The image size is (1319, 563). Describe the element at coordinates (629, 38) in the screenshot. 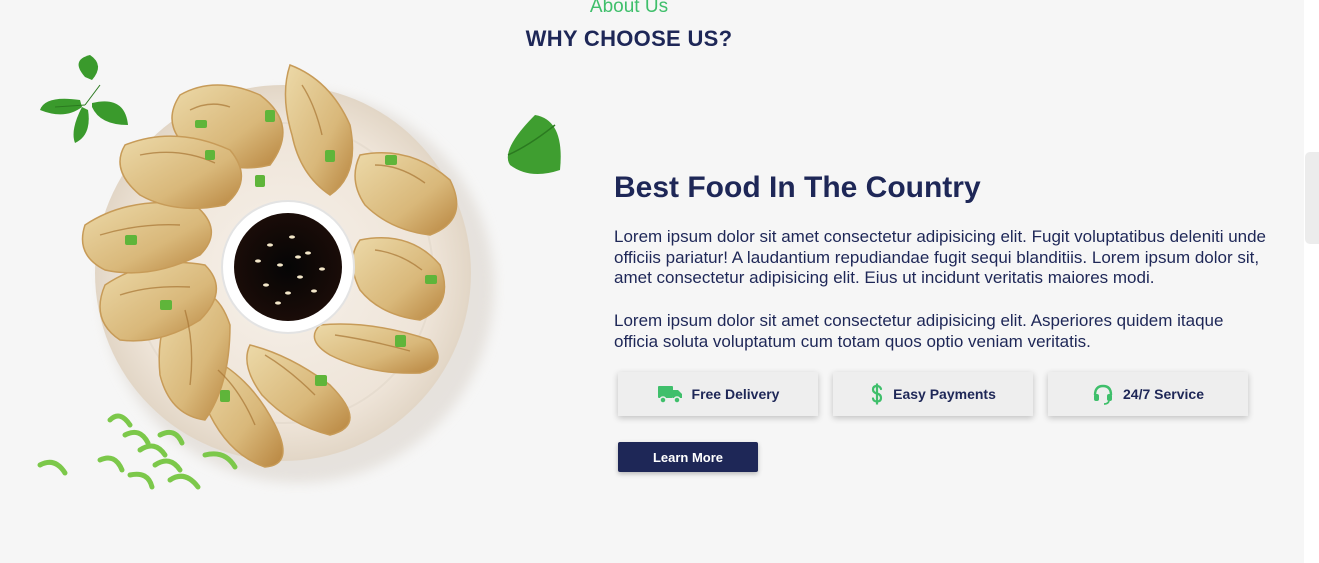

I see `section-title: WHY CHOOSE US?` at that location.